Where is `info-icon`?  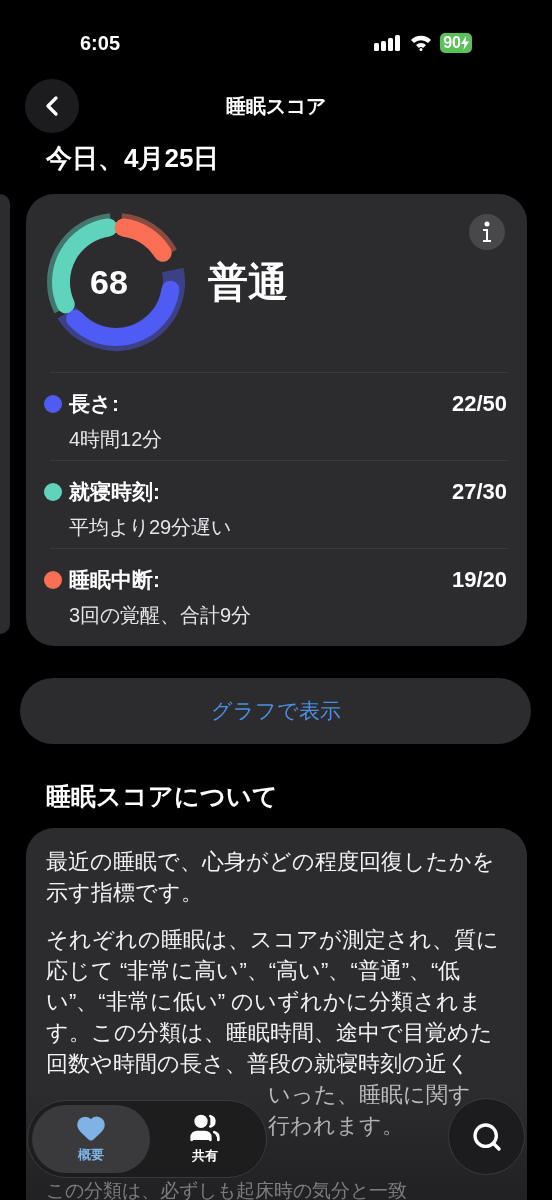 info-icon is located at coordinates (487, 232).